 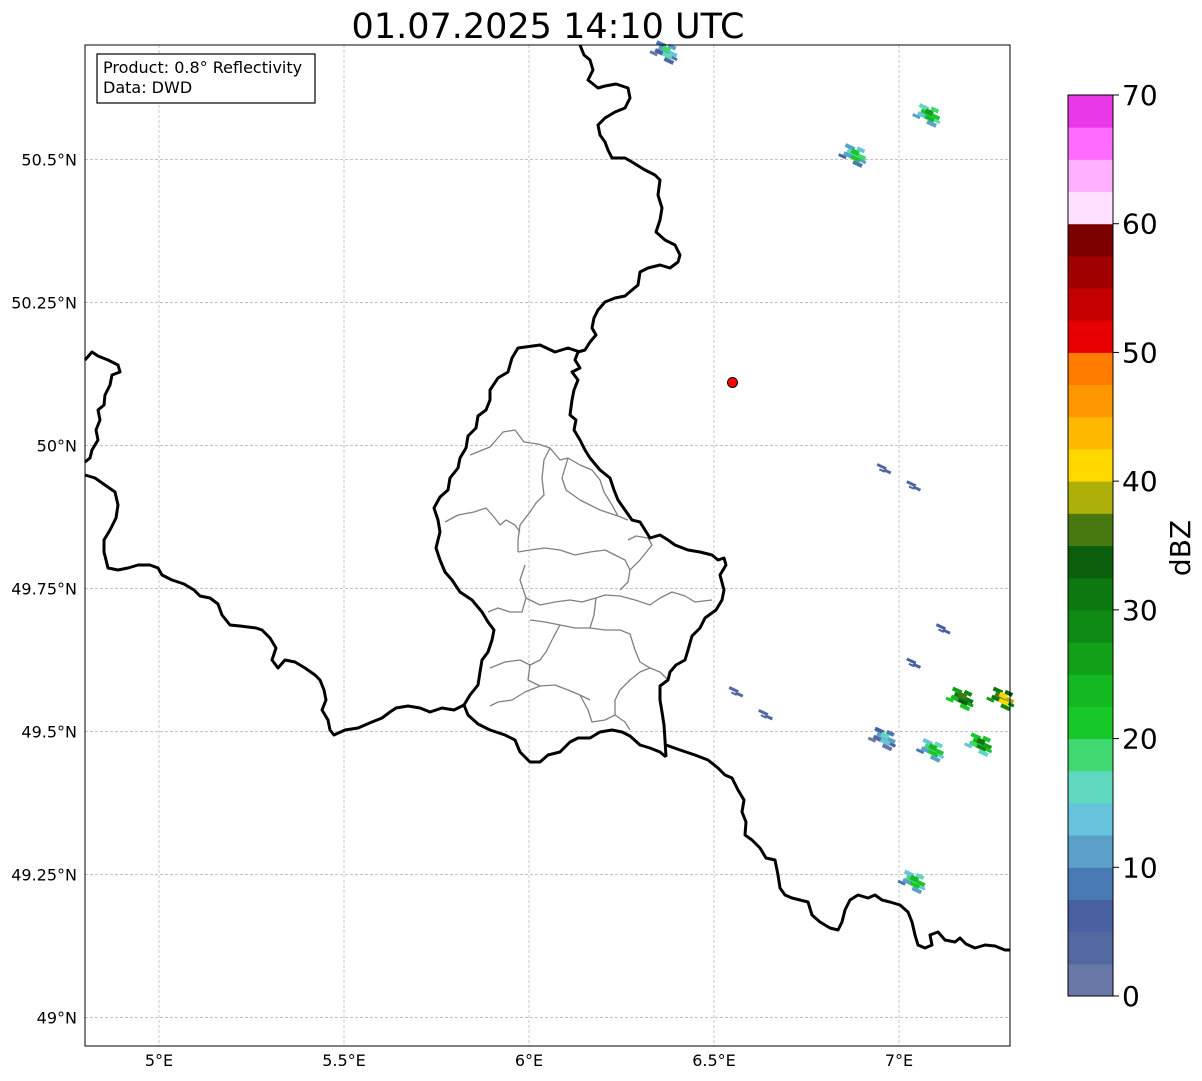 What do you see at coordinates (49, 159) in the screenshot?
I see `y-tick-label: 50.5°N` at bounding box center [49, 159].